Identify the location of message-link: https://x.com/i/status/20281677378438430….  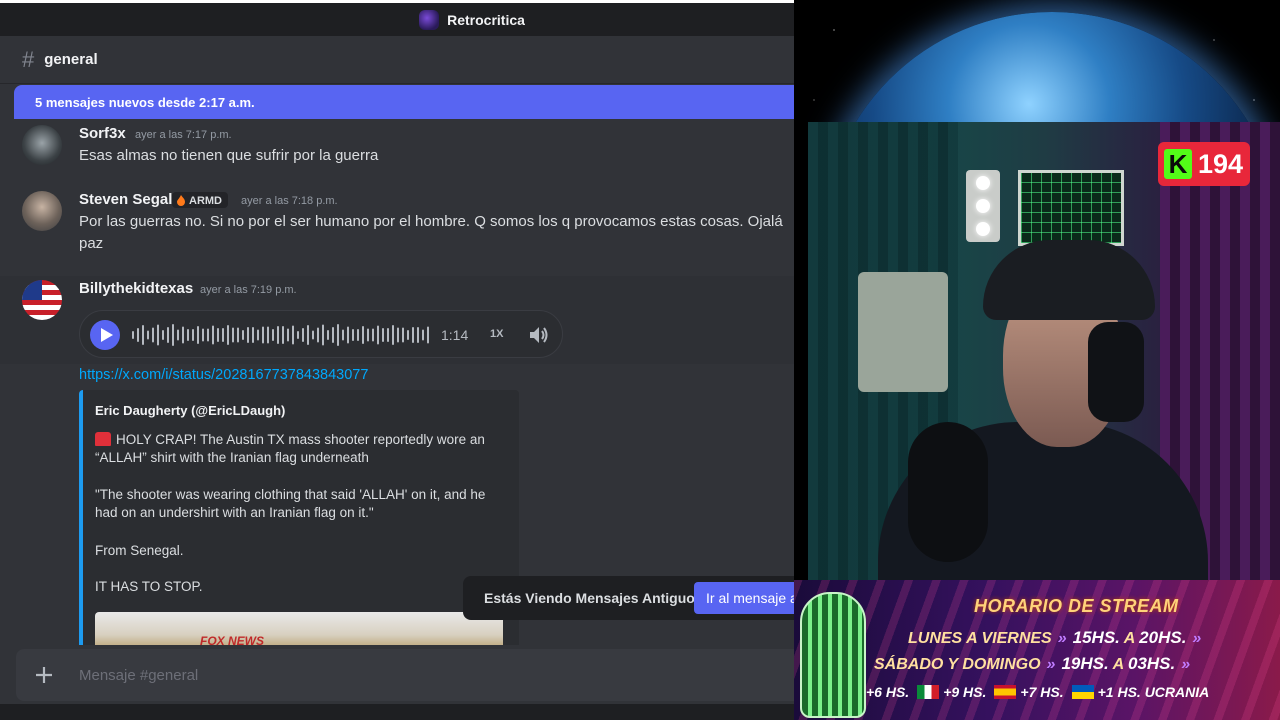
(223, 375).